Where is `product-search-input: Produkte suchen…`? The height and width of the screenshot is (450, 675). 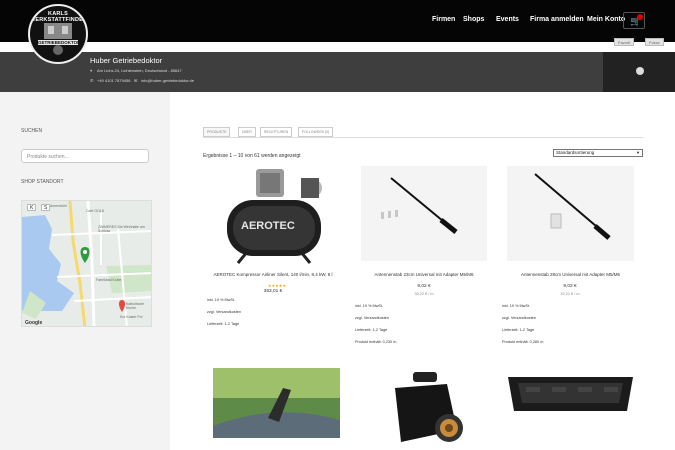 product-search-input: Produkte suchen… is located at coordinates (85, 156).